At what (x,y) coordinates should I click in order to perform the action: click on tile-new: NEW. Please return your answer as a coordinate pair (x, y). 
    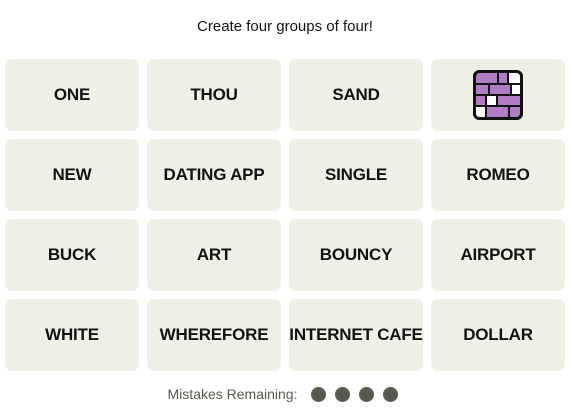
    Looking at the image, I should click on (72, 175).